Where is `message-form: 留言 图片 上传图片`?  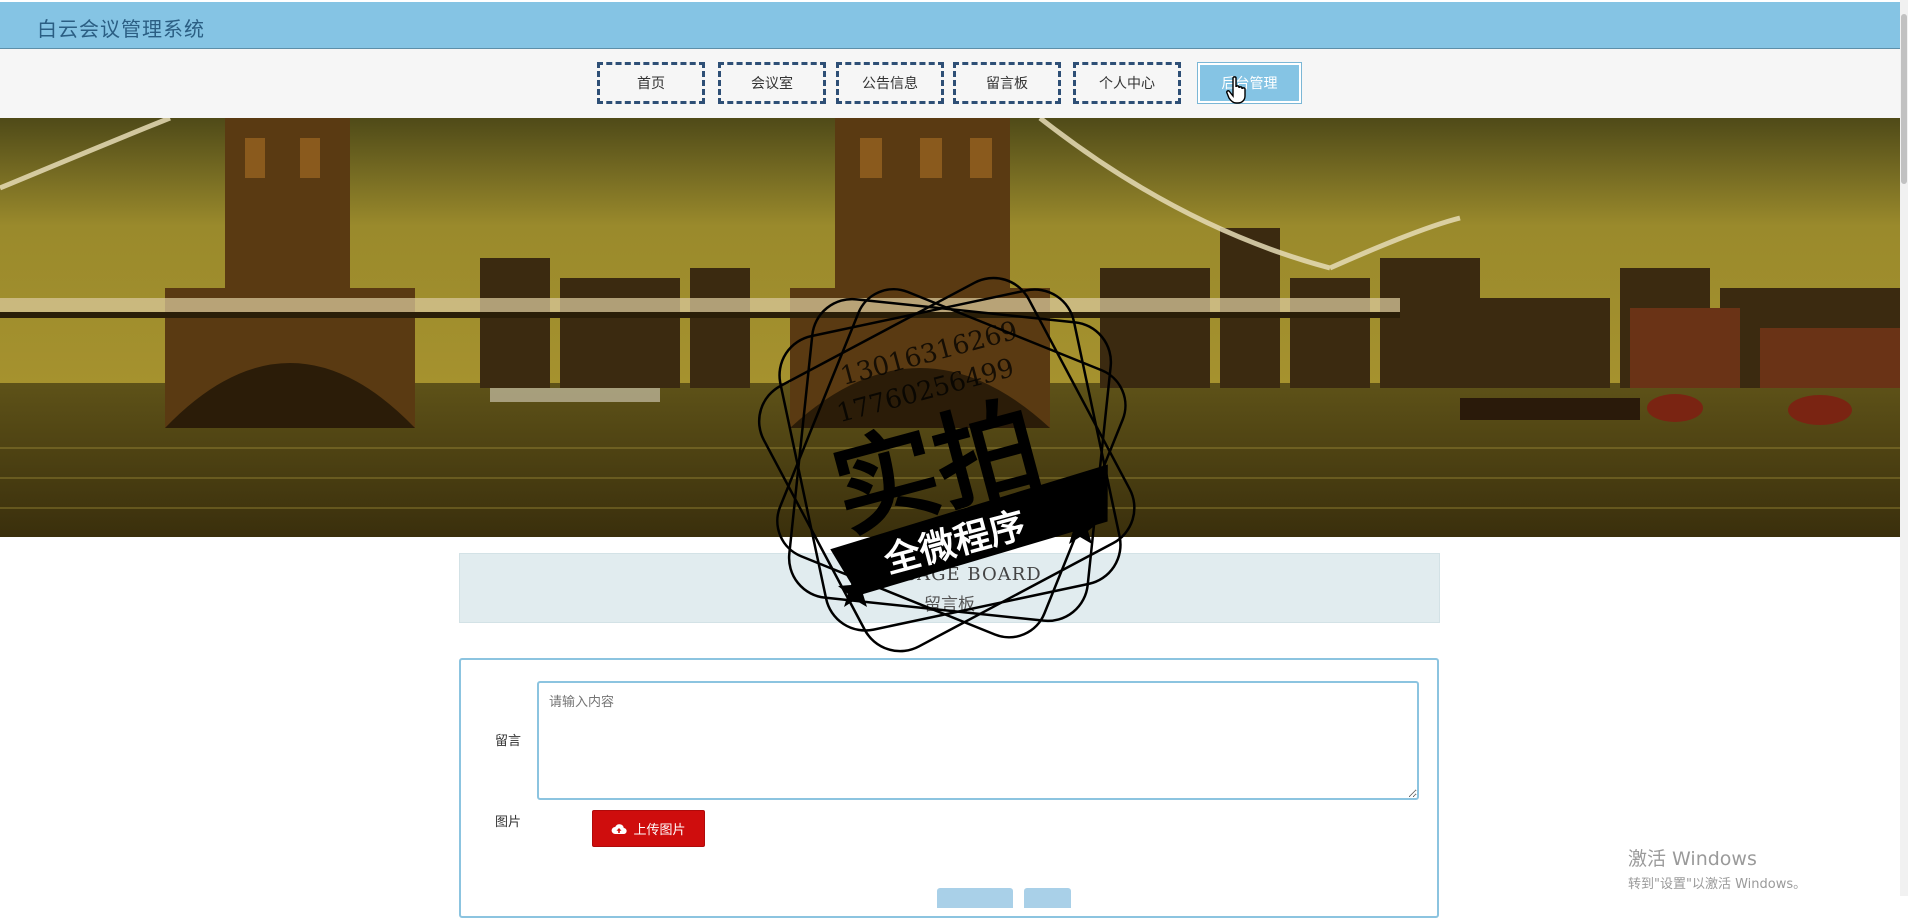 message-form: 留言 图片 上传图片 is located at coordinates (949, 788).